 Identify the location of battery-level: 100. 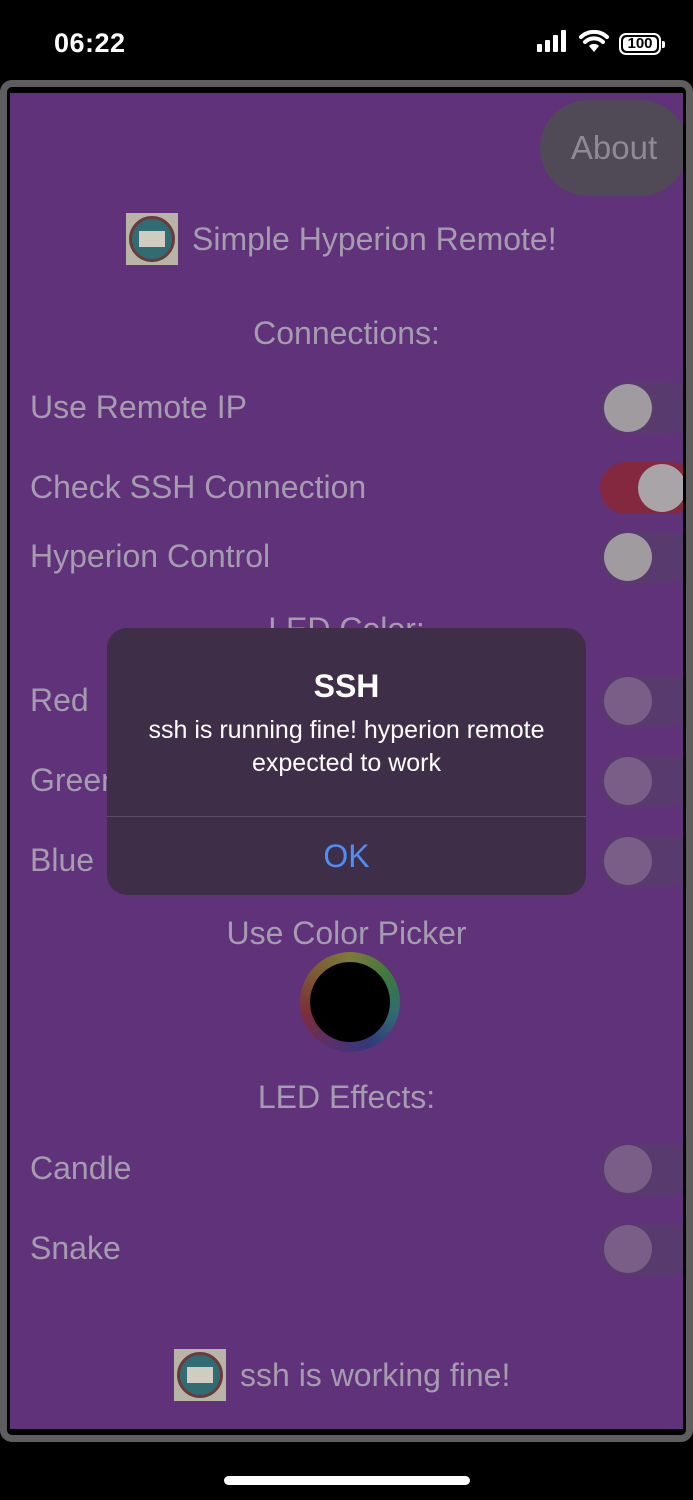
(640, 43).